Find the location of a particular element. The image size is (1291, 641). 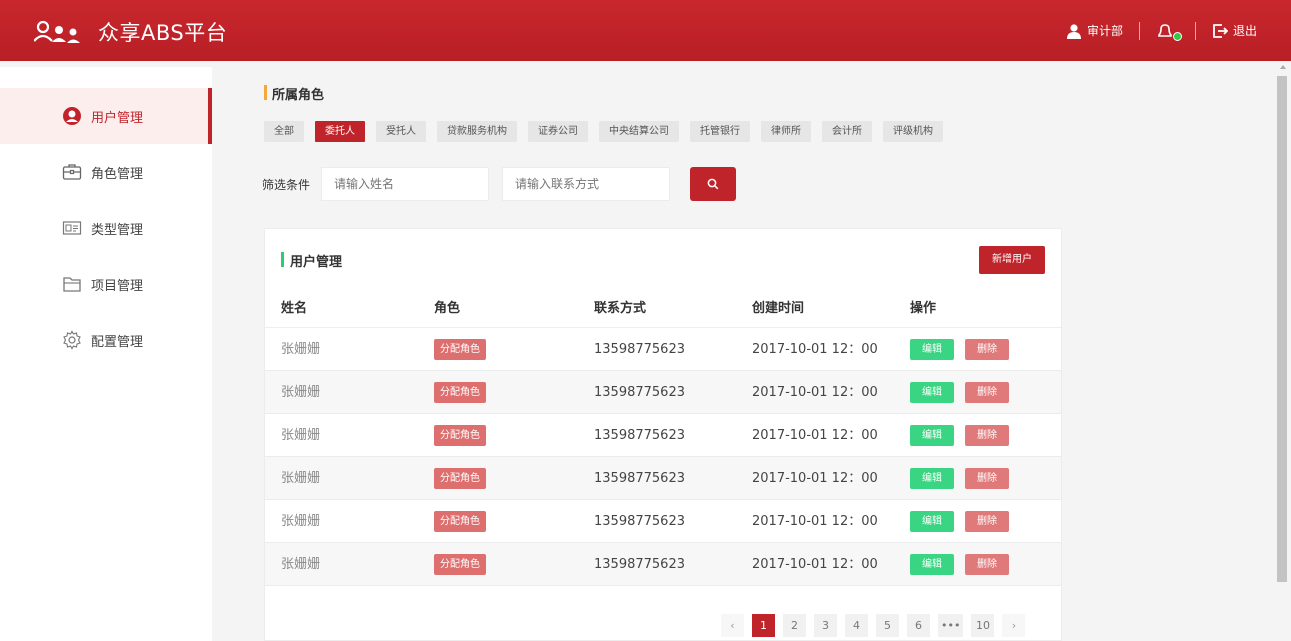

scroll-up-arrow-icon is located at coordinates (1283, 67).